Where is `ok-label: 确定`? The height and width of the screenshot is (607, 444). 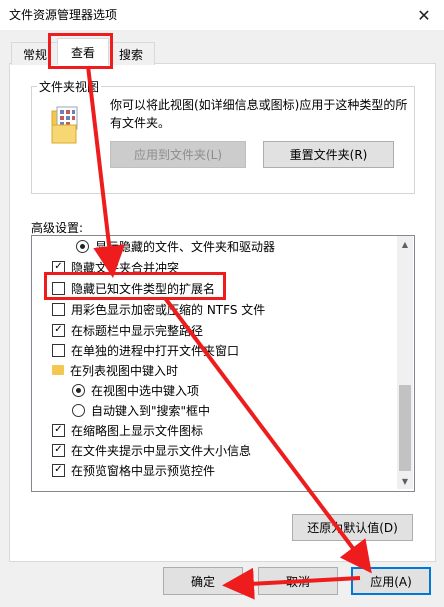
ok-label: 确定 is located at coordinates (202, 581).